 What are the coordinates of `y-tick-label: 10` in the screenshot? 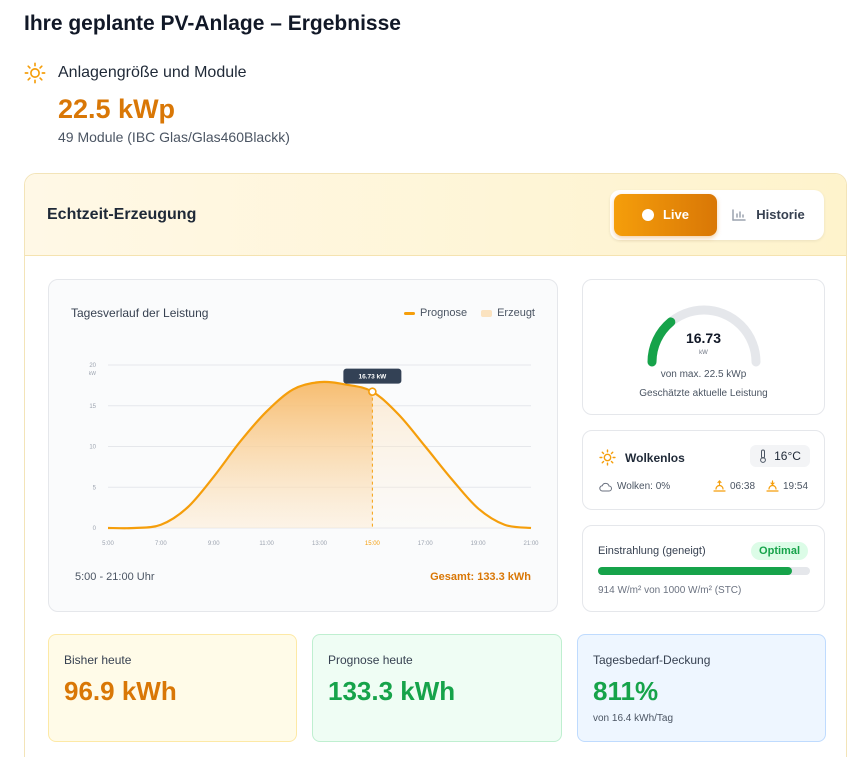 It's located at (92, 448).